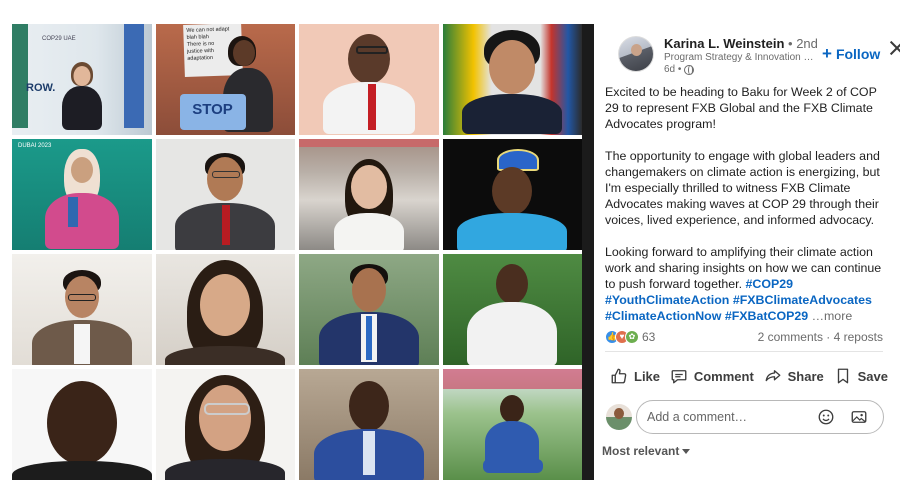 This screenshot has height=500, width=900. I want to click on comments-reposts-count: 2 comments · 4 reposts, so click(820, 337).